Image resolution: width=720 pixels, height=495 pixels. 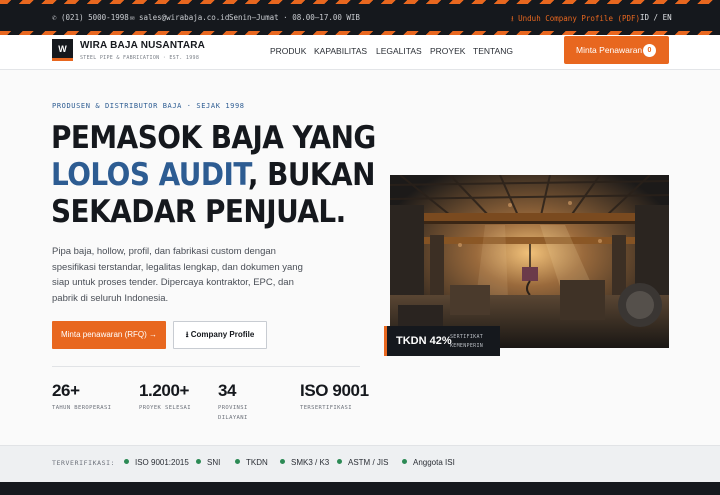 What do you see at coordinates (156, 462) in the screenshot?
I see `cert-item: ISO 9001:2015` at bounding box center [156, 462].